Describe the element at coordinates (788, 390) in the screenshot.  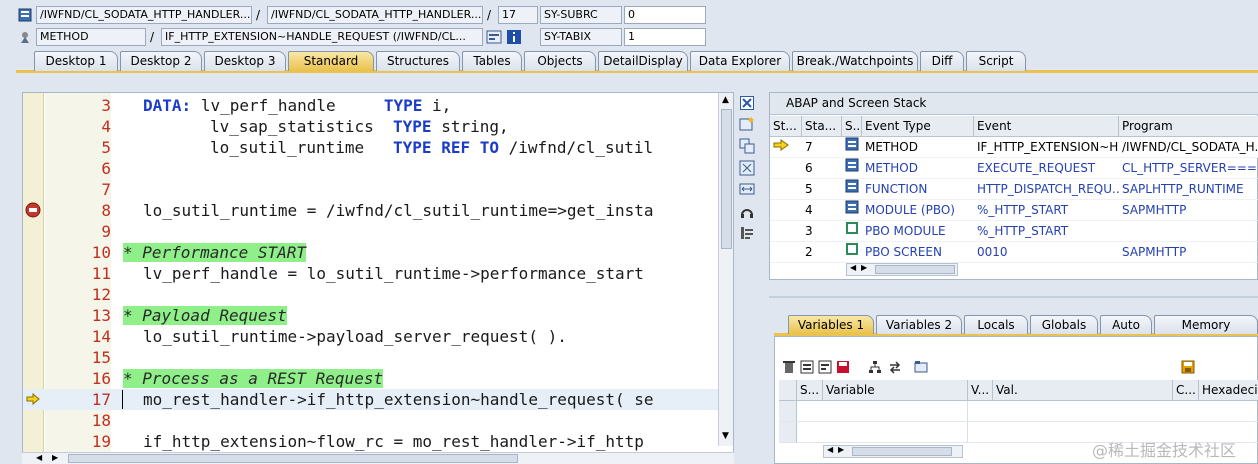
I see `row-selector-header` at that location.